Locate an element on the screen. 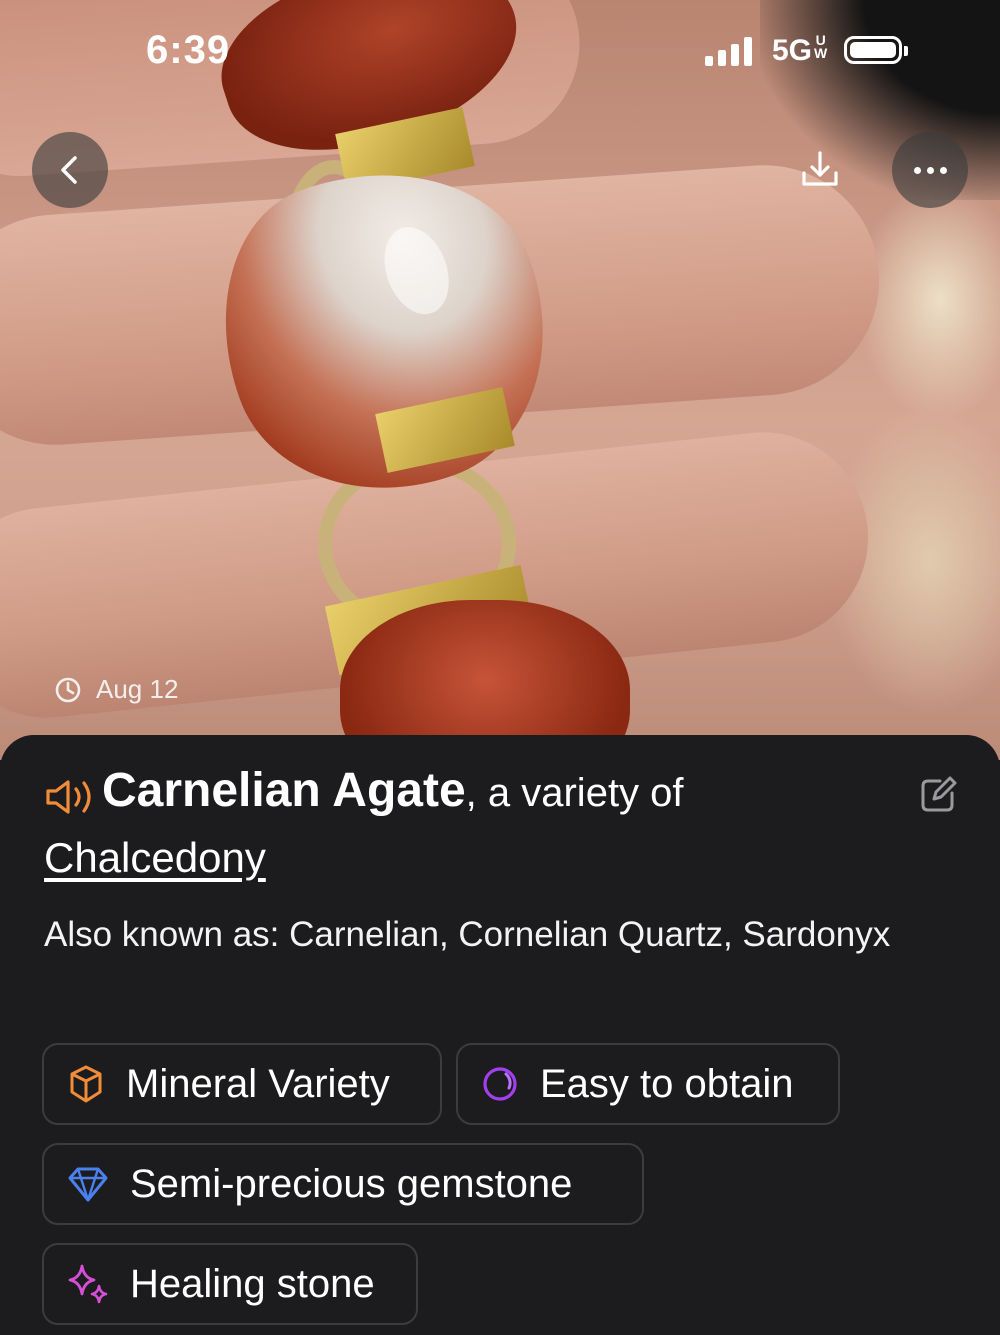 The width and height of the screenshot is (1000, 1335). status-time: 6:39 is located at coordinates (188, 50).